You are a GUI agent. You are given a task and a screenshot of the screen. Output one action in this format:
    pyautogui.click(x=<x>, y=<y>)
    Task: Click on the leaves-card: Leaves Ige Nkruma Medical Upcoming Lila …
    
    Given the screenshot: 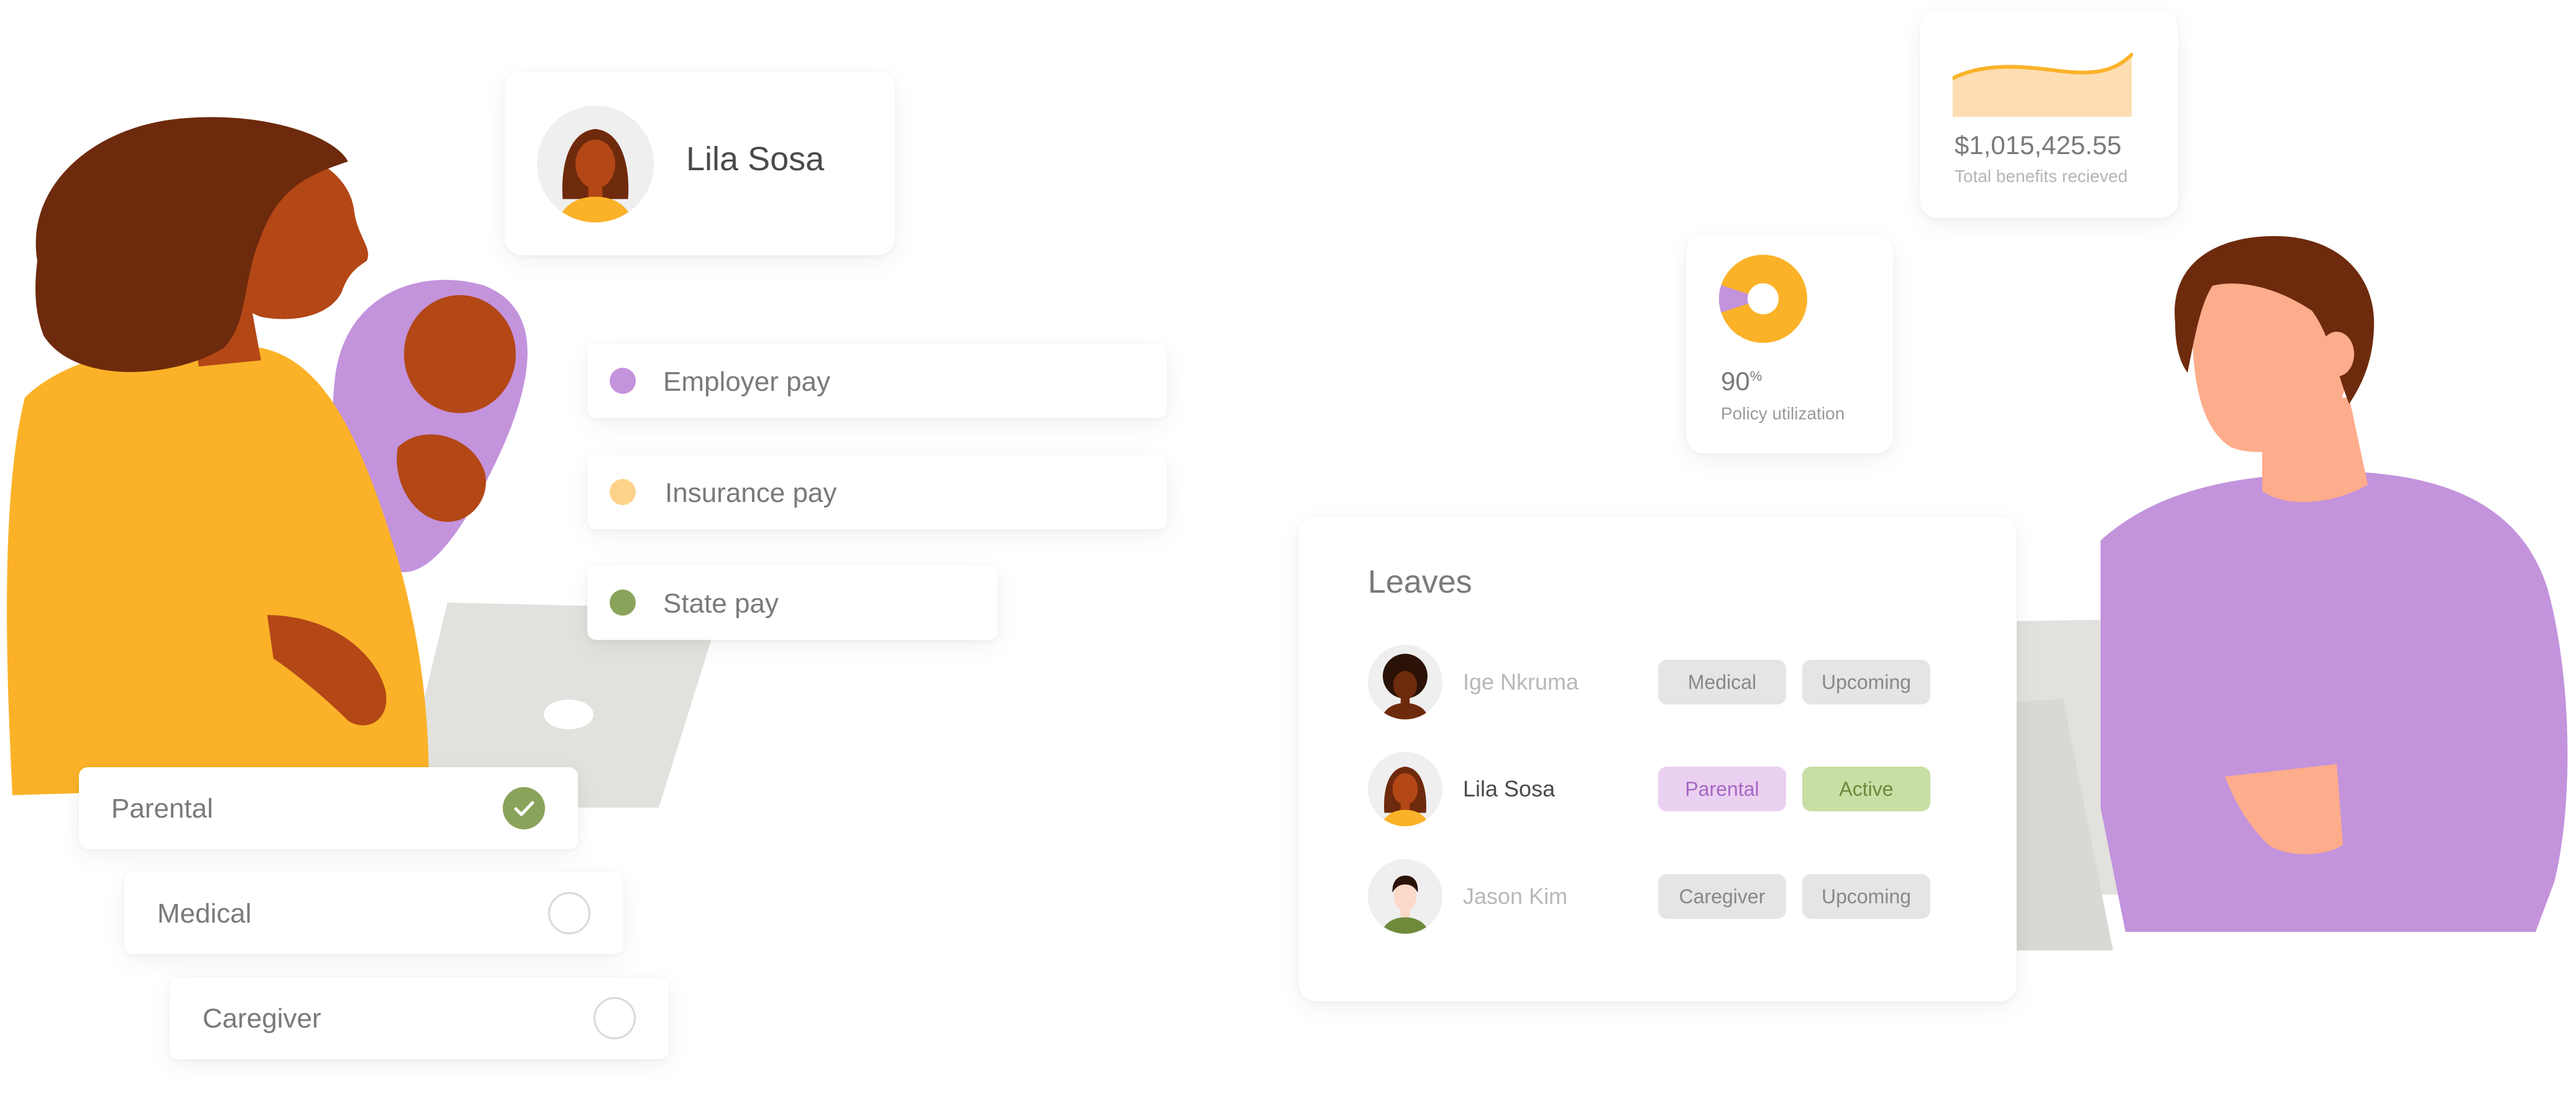 What is the action you would take?
    pyautogui.click(x=1658, y=759)
    